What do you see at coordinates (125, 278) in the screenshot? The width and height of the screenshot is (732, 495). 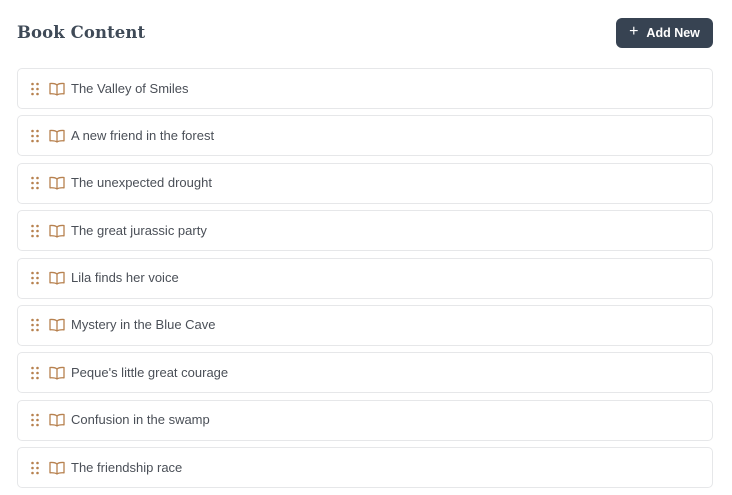 I see `chapter-title: Lila finds her voice` at bounding box center [125, 278].